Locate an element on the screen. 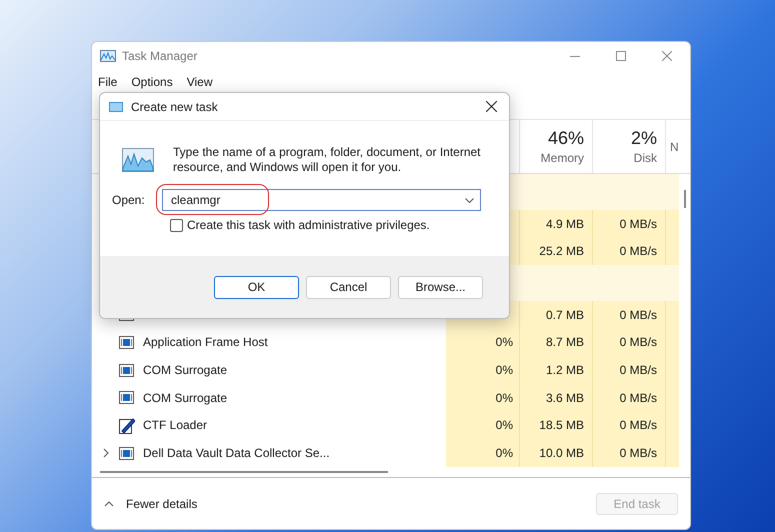 This screenshot has height=532, width=775. table-cell: 8.7 MB is located at coordinates (556, 342).